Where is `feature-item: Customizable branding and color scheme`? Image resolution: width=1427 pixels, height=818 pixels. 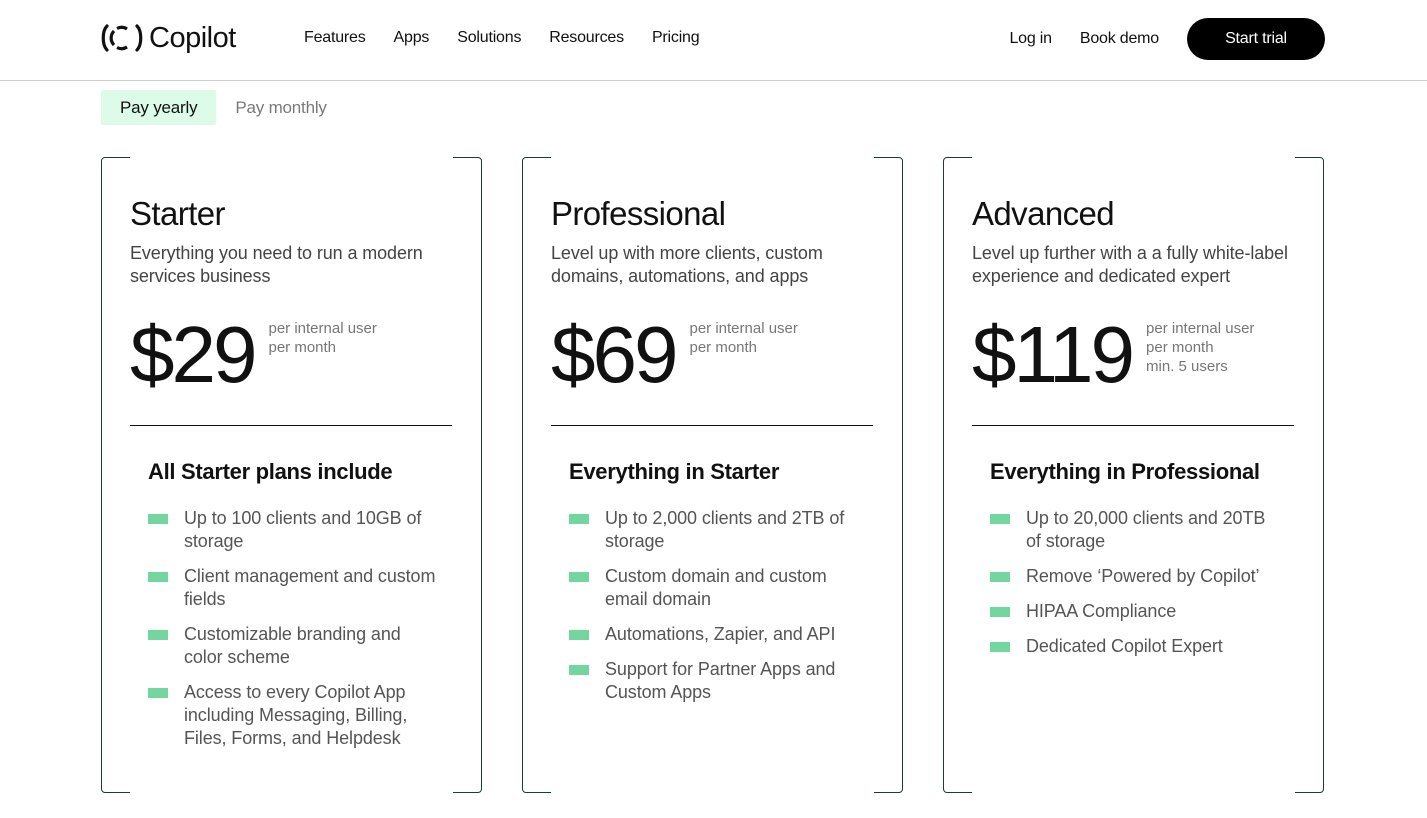 feature-item: Customizable branding and color scheme is located at coordinates (293, 646).